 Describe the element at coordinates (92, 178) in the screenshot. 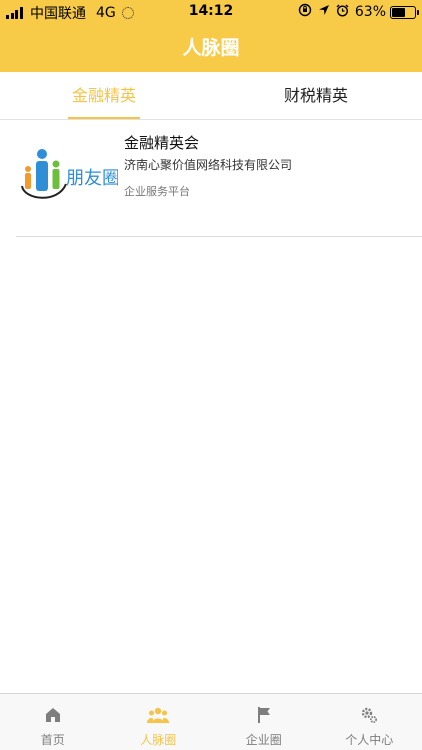

I see `logo-text: 朋友圈` at that location.